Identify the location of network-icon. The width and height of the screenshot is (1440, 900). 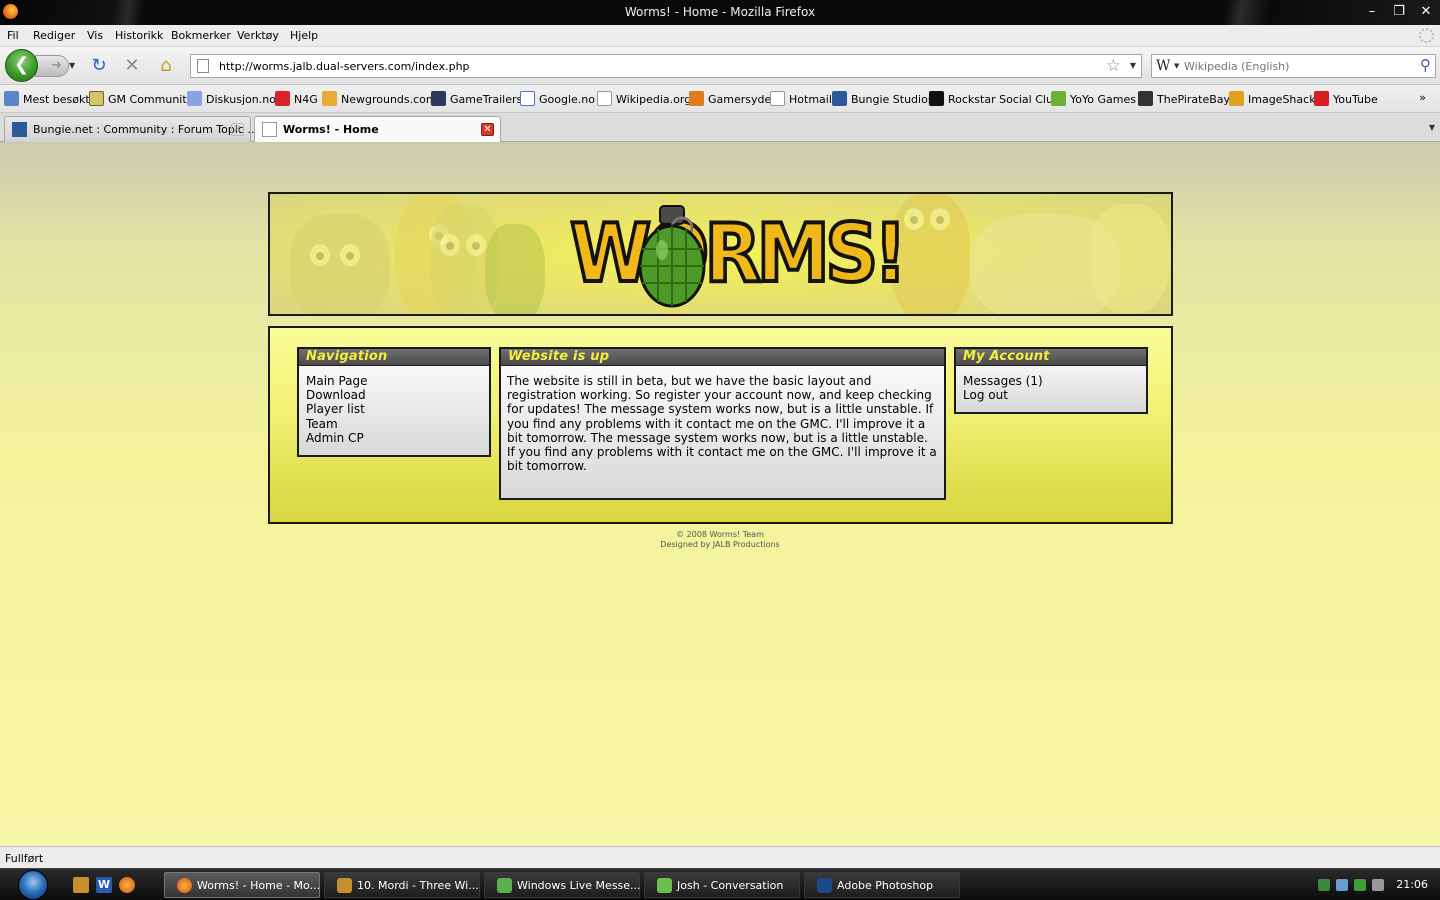
(1360, 885).